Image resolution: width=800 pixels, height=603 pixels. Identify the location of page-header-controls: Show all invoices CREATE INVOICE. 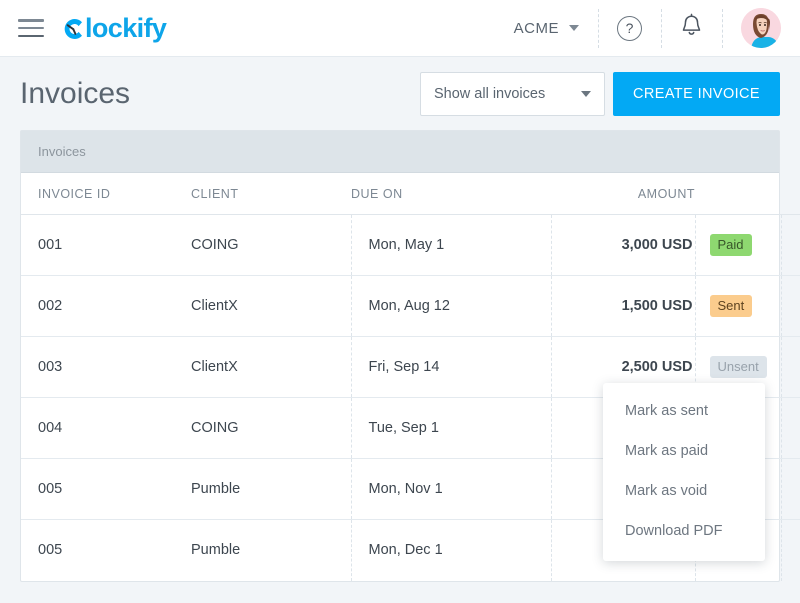
(600, 93).